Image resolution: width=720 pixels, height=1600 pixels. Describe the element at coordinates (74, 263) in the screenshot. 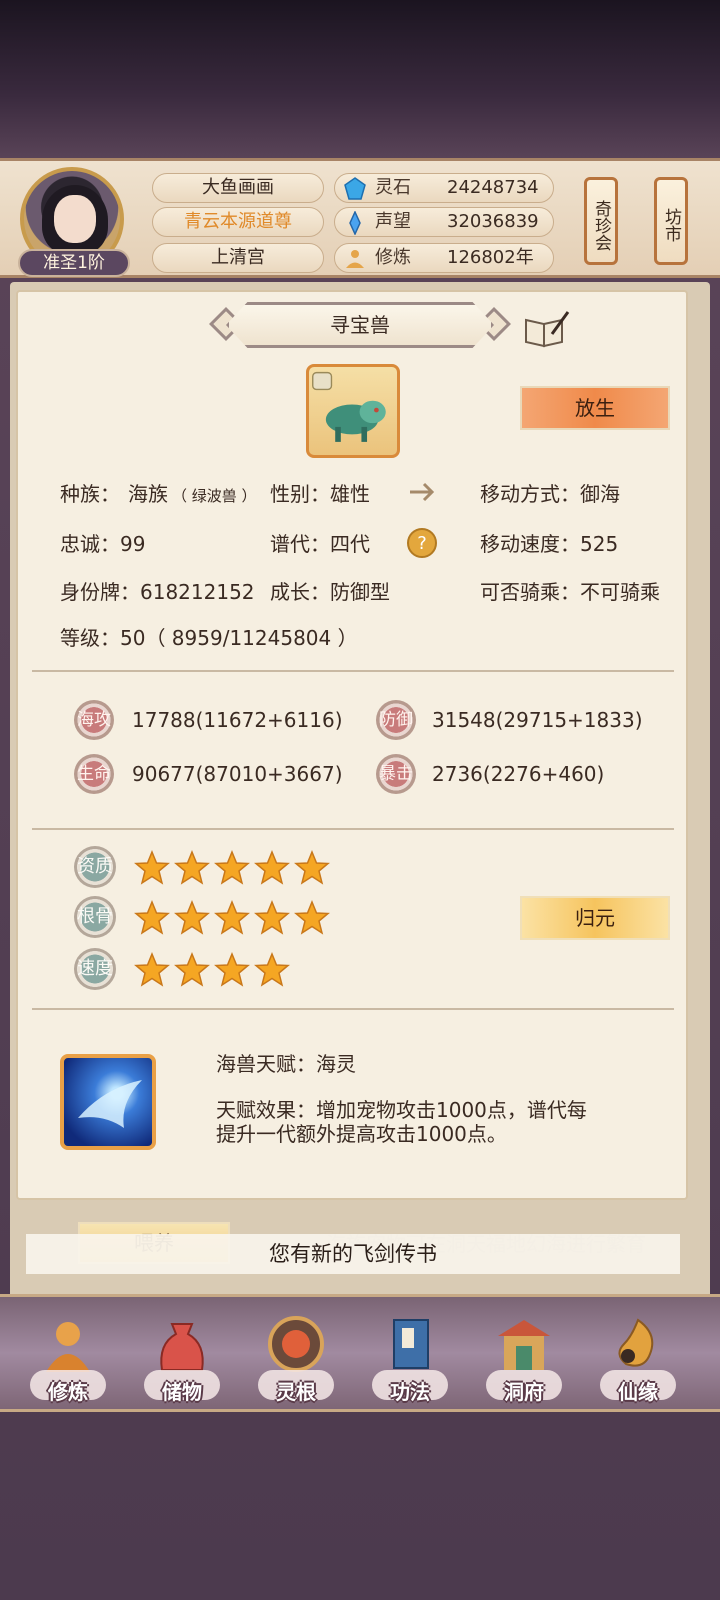

I see `rank-badge: 准圣1阶` at that location.